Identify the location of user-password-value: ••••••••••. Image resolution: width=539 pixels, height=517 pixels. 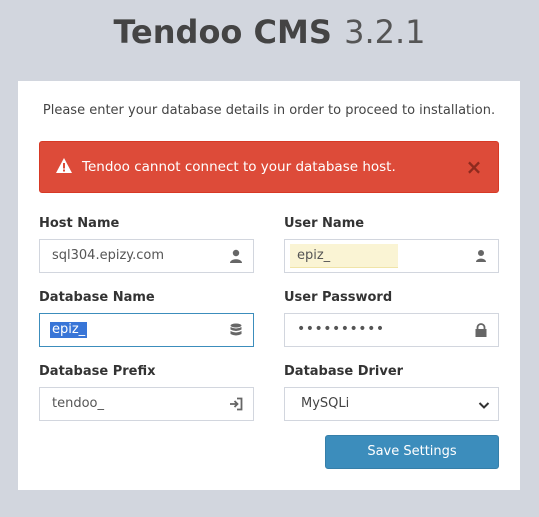
(341, 329).